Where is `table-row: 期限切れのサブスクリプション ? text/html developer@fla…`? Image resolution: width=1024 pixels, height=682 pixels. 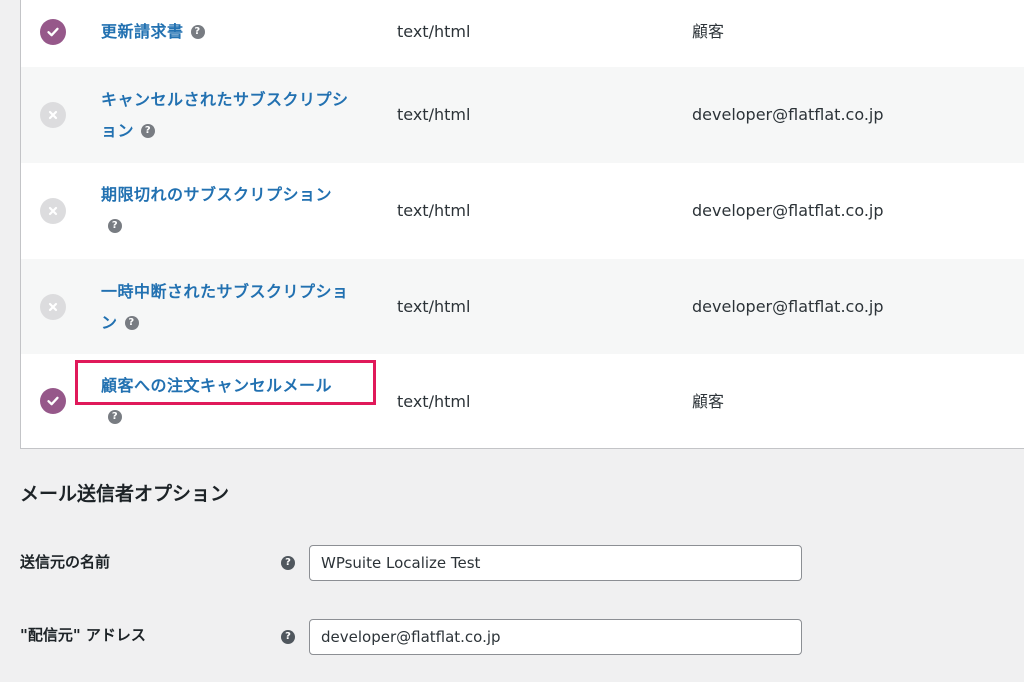
table-row: 期限切れのサブスクリプション ? text/html developer@fla… is located at coordinates (522, 211).